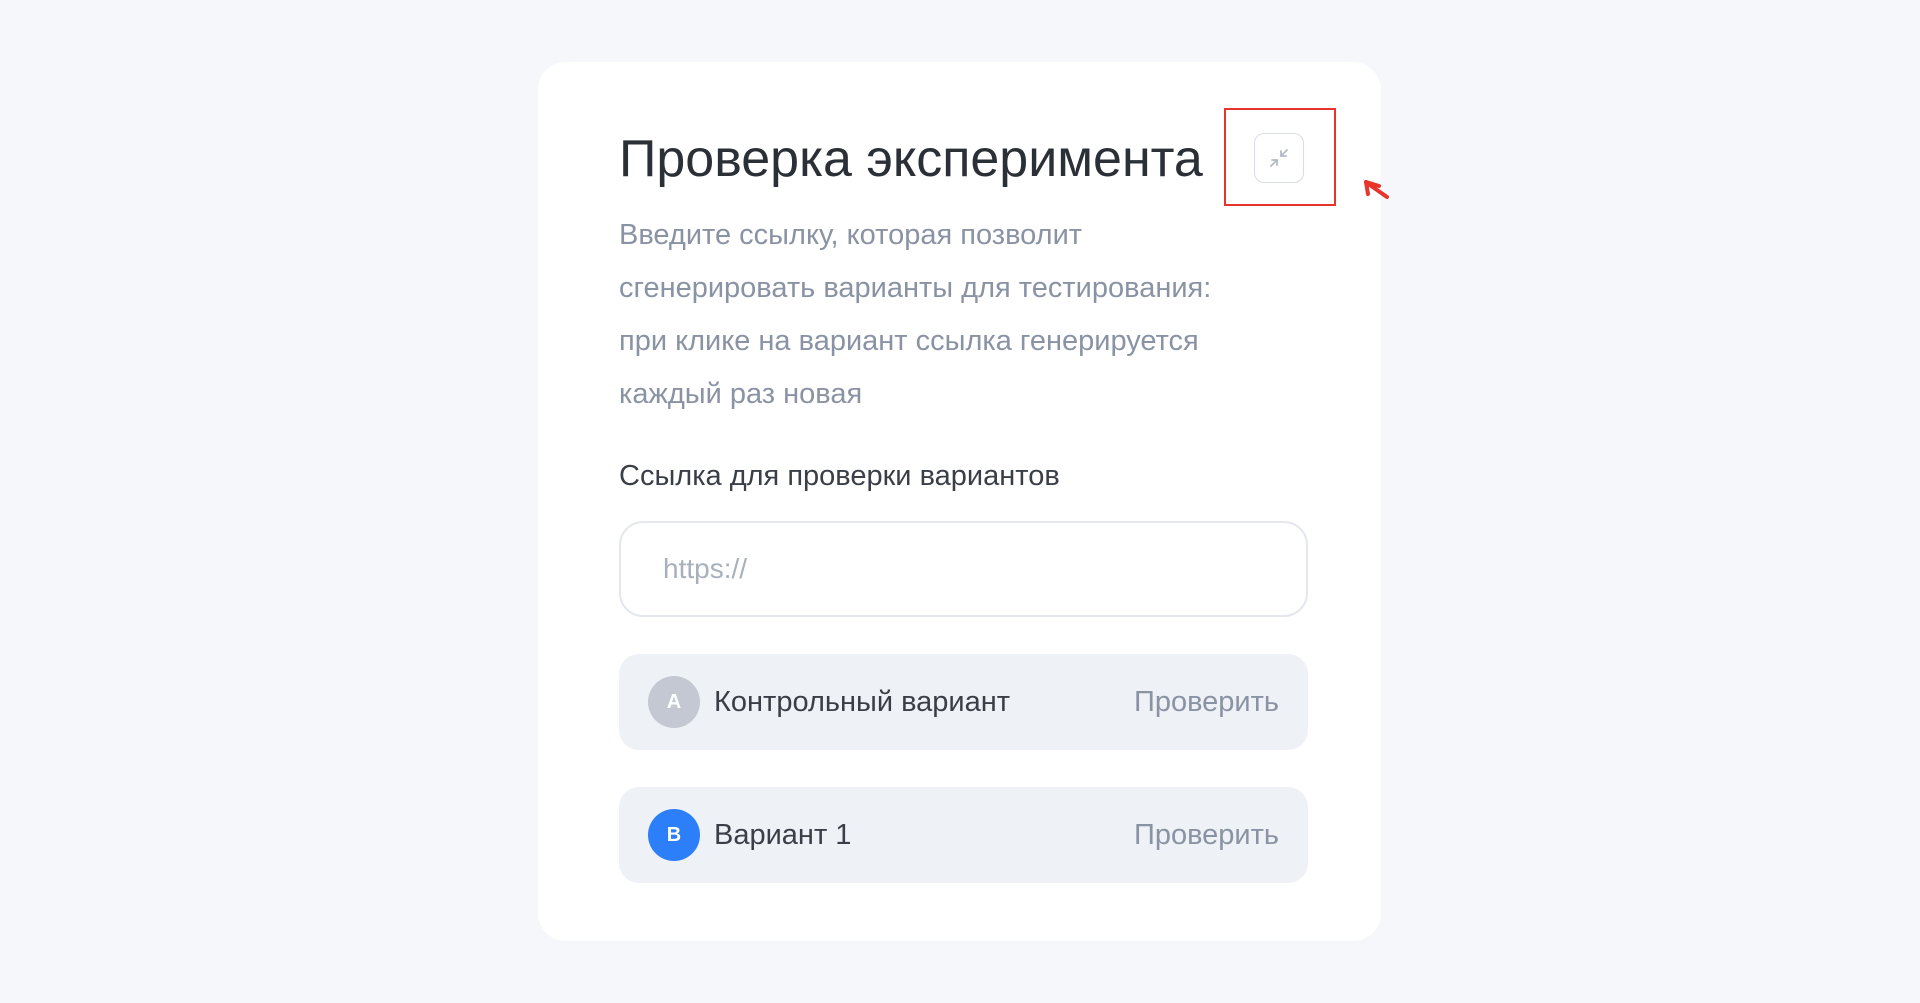 This screenshot has height=1003, width=1920. I want to click on variant-badge-a: A, so click(674, 702).